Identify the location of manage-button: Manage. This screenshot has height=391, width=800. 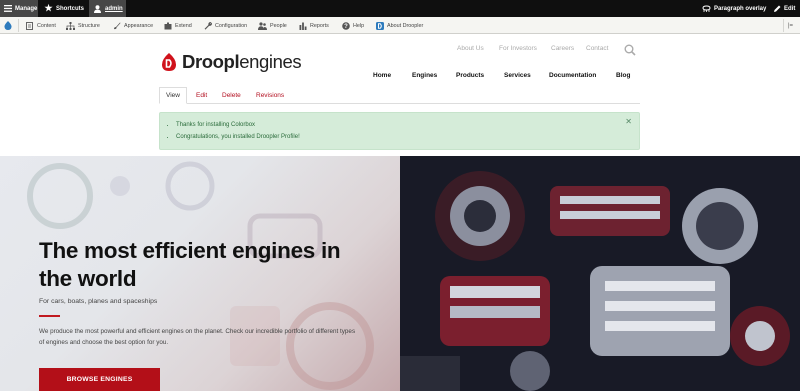
(19, 8).